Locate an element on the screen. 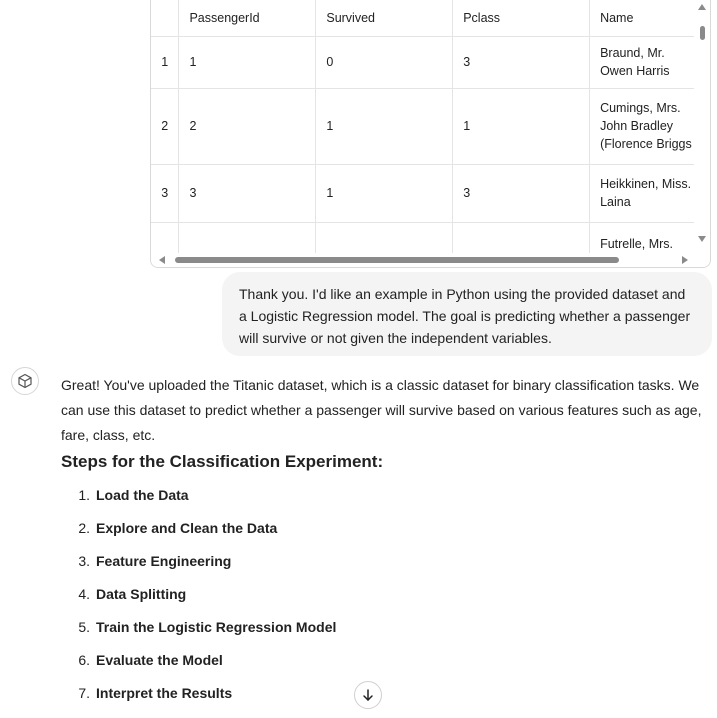 The image size is (717, 718). cell-name: Braund, Mr. Owen Harris is located at coordinates (649, 62).